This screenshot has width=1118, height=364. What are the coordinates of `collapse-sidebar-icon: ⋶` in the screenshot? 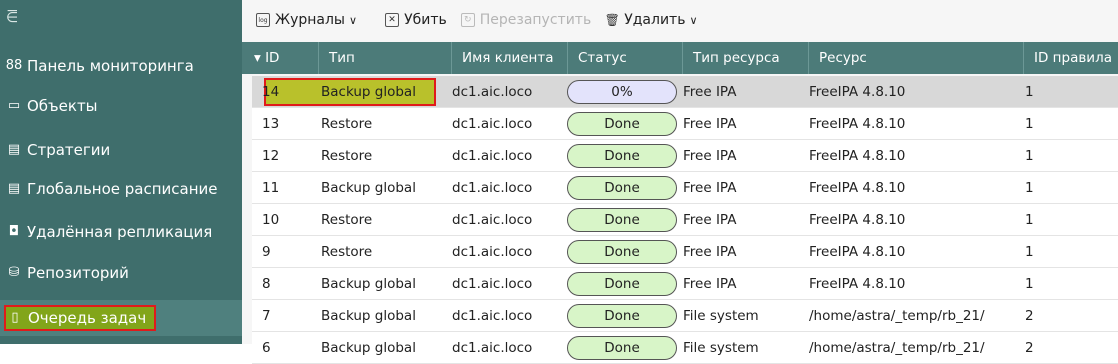 It's located at (14, 18).